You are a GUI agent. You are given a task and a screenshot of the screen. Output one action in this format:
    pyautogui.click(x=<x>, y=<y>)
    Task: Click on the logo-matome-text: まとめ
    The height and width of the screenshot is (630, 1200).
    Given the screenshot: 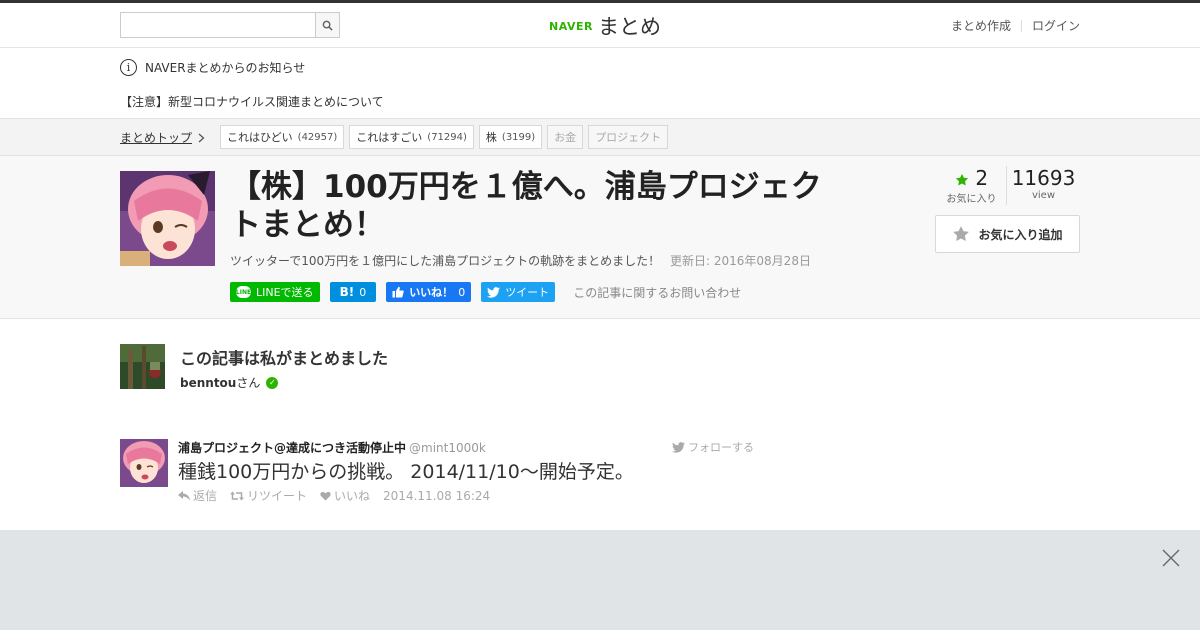 What is the action you would take?
    pyautogui.click(x=629, y=27)
    